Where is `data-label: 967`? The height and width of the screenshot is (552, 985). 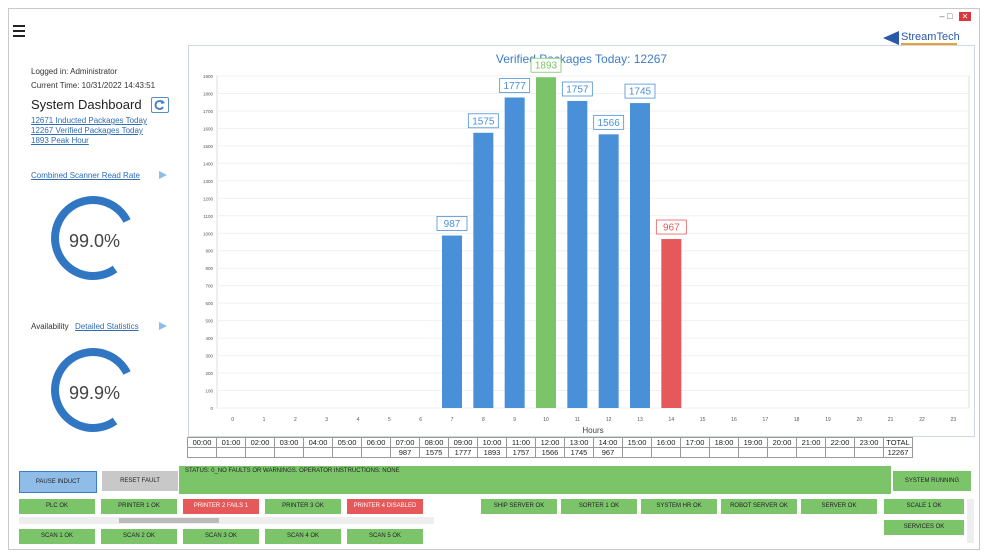
data-label: 967 is located at coordinates (671, 228).